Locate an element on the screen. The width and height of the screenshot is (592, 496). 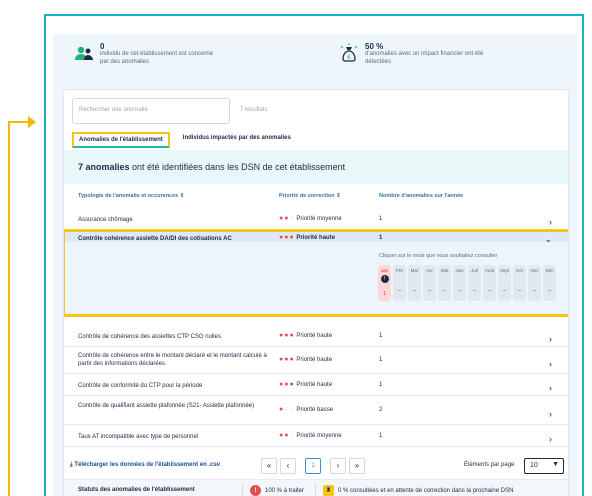
results-count: 7 résultats is located at coordinates (254, 110).